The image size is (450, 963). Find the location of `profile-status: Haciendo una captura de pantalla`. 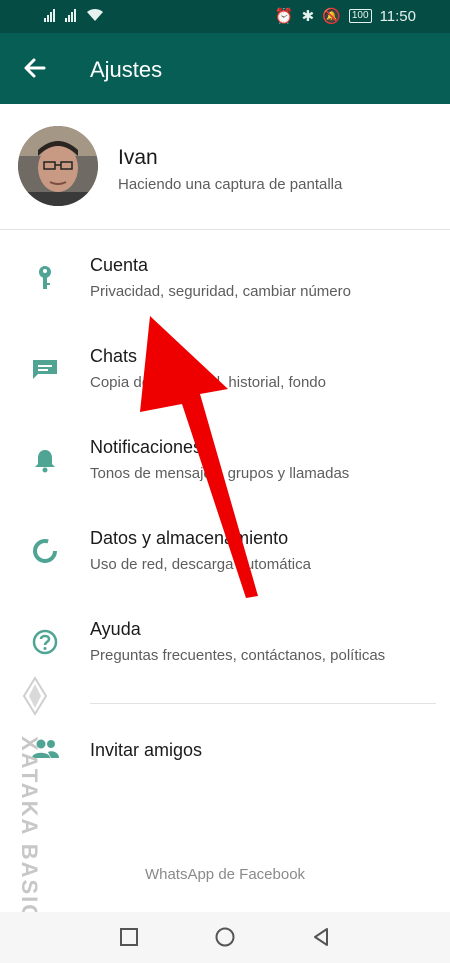

profile-status: Haciendo una captura de pantalla is located at coordinates (230, 184).